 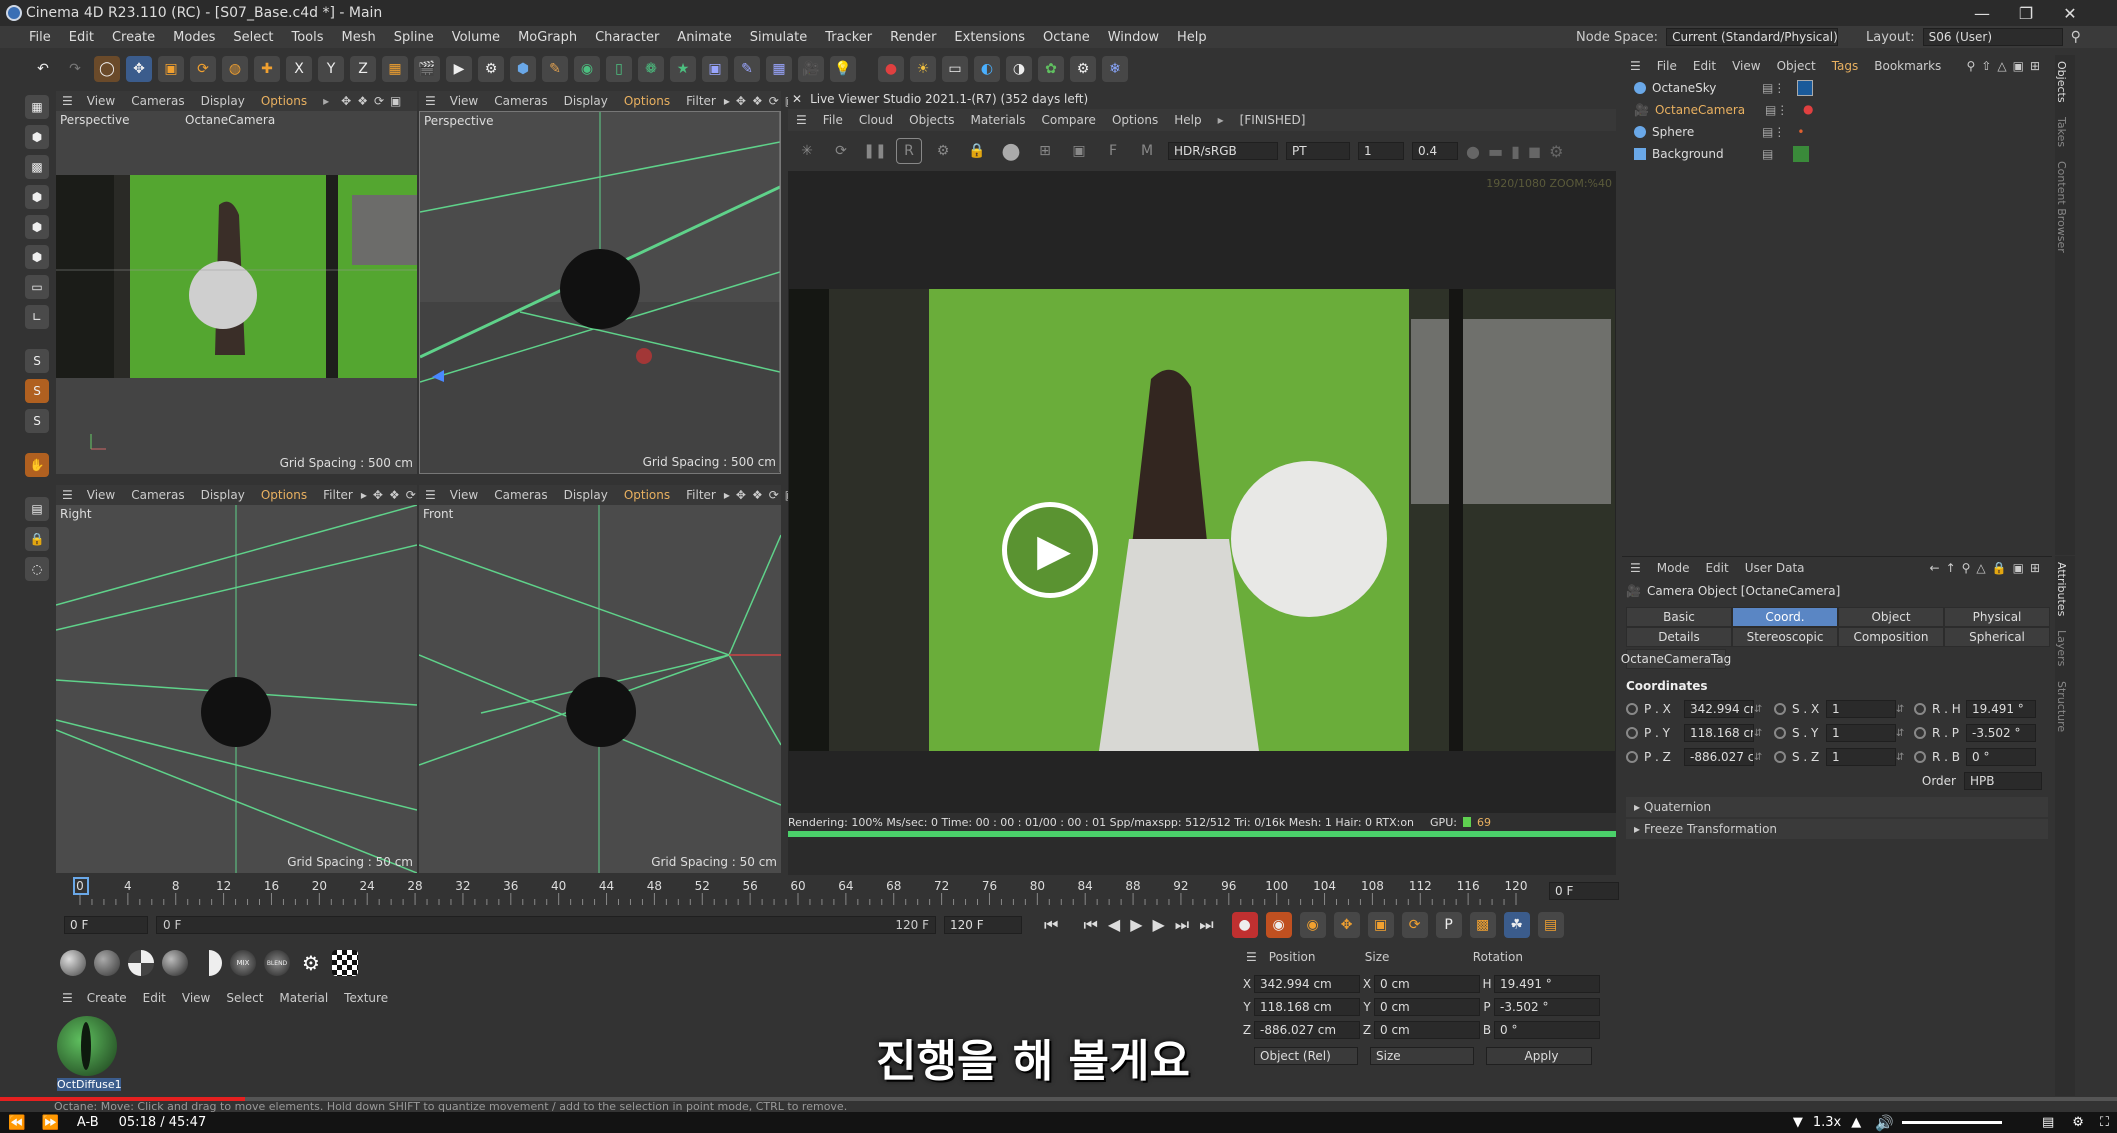 I want to click on menu-tracker: Tracker, so click(x=848, y=37).